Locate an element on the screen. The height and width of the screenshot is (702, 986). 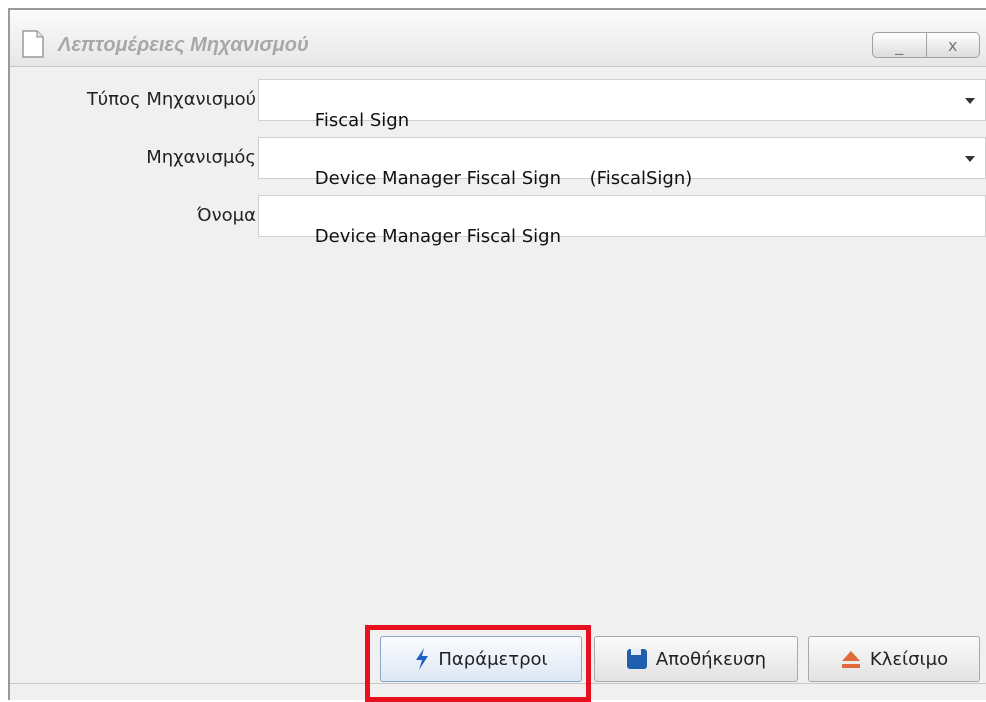
window-title: Λεπτομέρειες Μηχανισμού is located at coordinates (183, 45).